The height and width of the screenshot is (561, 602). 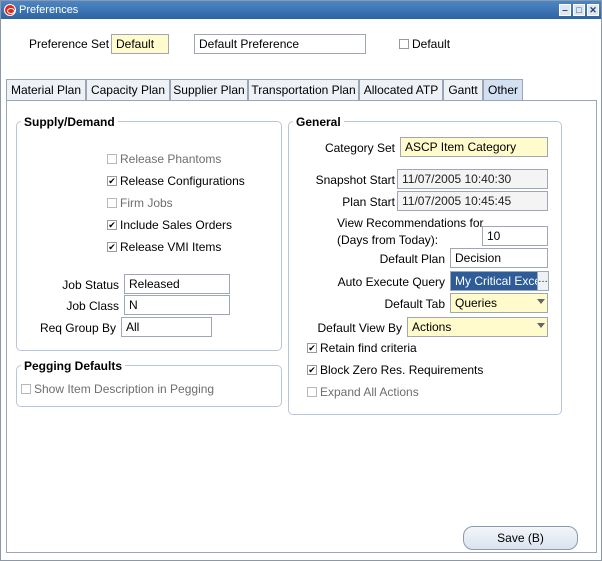 I want to click on default-checkbox, so click(x=404, y=44).